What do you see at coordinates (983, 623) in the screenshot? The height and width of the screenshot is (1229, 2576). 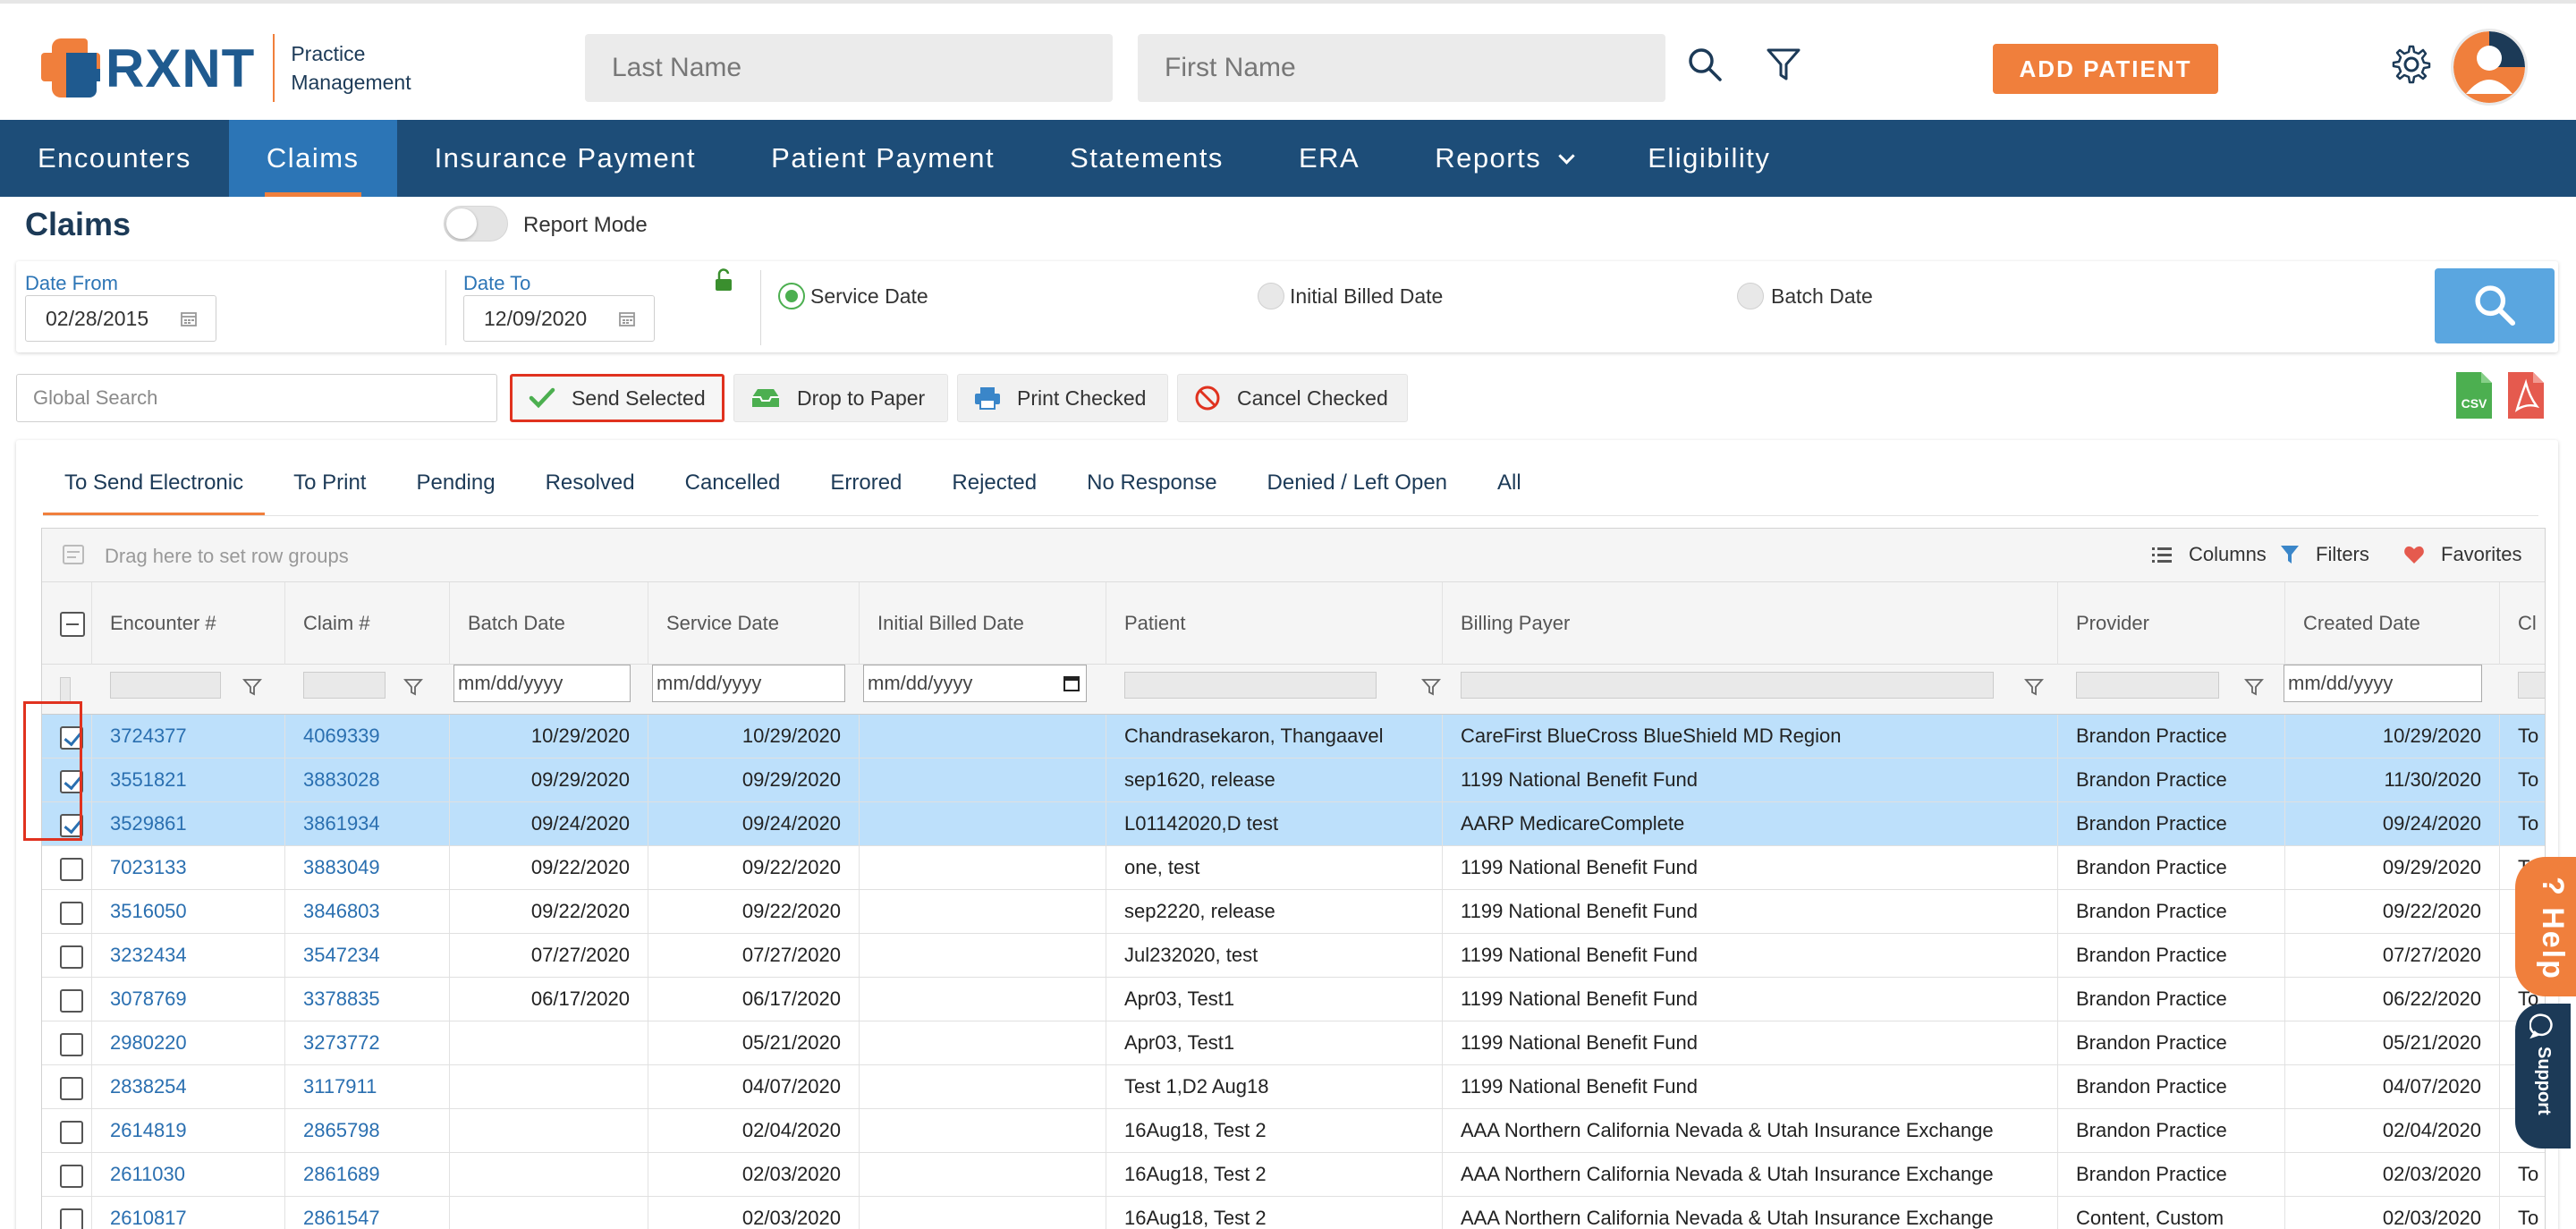 I see `header-initial-billed-date: Initial Billed Date` at bounding box center [983, 623].